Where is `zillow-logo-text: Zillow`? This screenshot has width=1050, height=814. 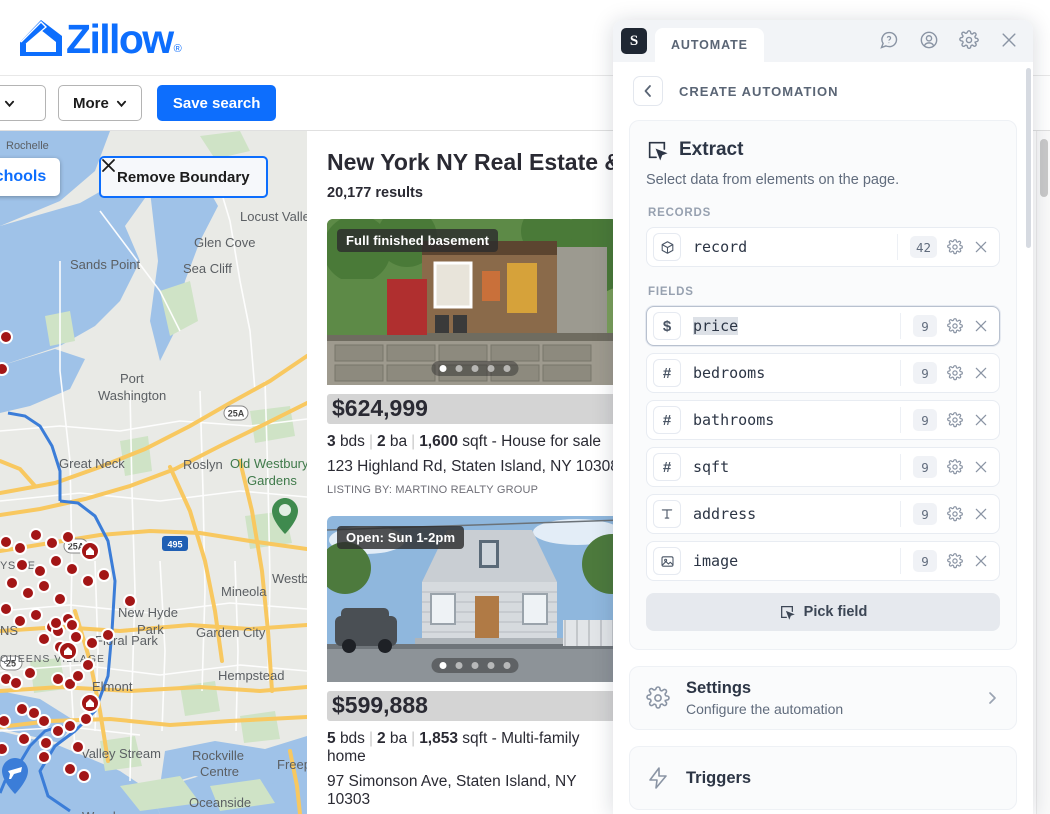
zillow-logo-text: Zillow is located at coordinates (120, 38).